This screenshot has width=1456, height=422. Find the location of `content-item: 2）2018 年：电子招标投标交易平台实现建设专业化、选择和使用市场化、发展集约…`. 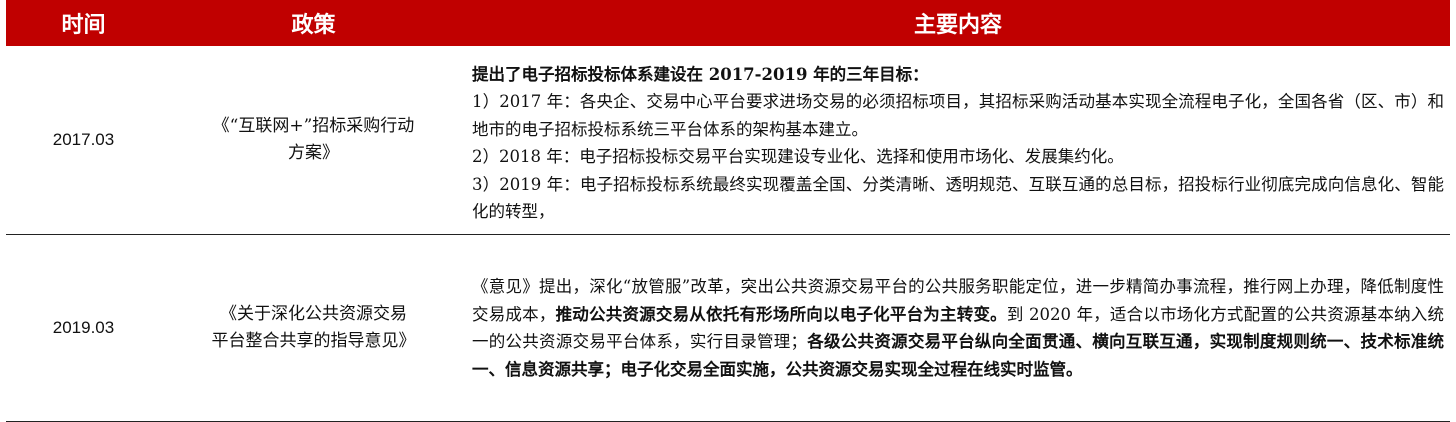

content-item: 2）2018 年：电子招标投标交易平台实现建设专业化、选择和使用市场化、发展集约… is located at coordinates (798, 156).